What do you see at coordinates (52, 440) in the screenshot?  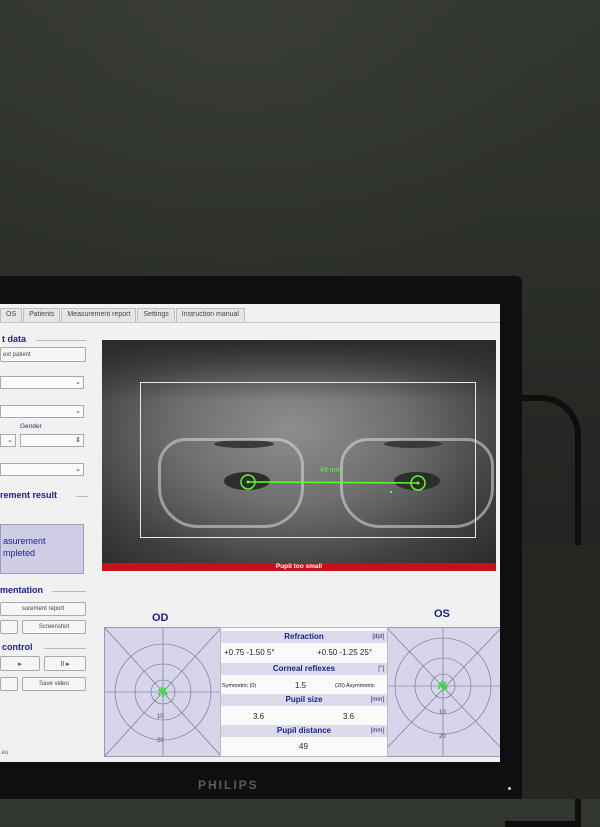 I see `gender-select: ⇕` at bounding box center [52, 440].